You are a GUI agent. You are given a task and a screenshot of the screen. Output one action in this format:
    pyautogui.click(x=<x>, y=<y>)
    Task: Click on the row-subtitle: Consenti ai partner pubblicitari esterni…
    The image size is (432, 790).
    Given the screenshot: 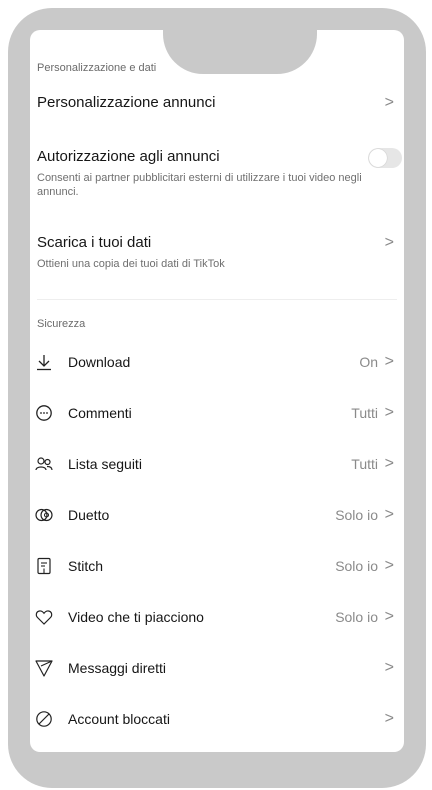 What is the action you would take?
    pyautogui.click(x=199, y=185)
    